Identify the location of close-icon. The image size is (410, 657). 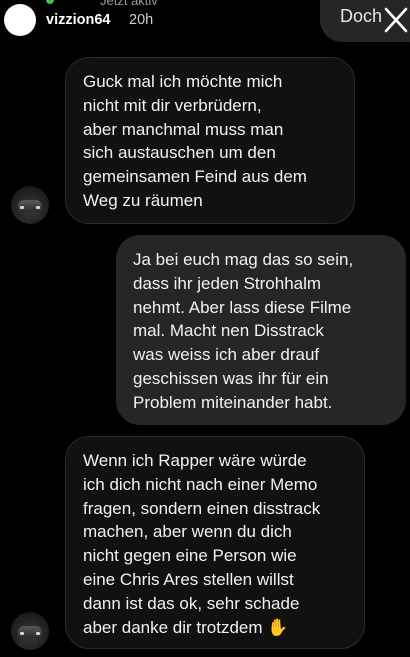
(396, 20).